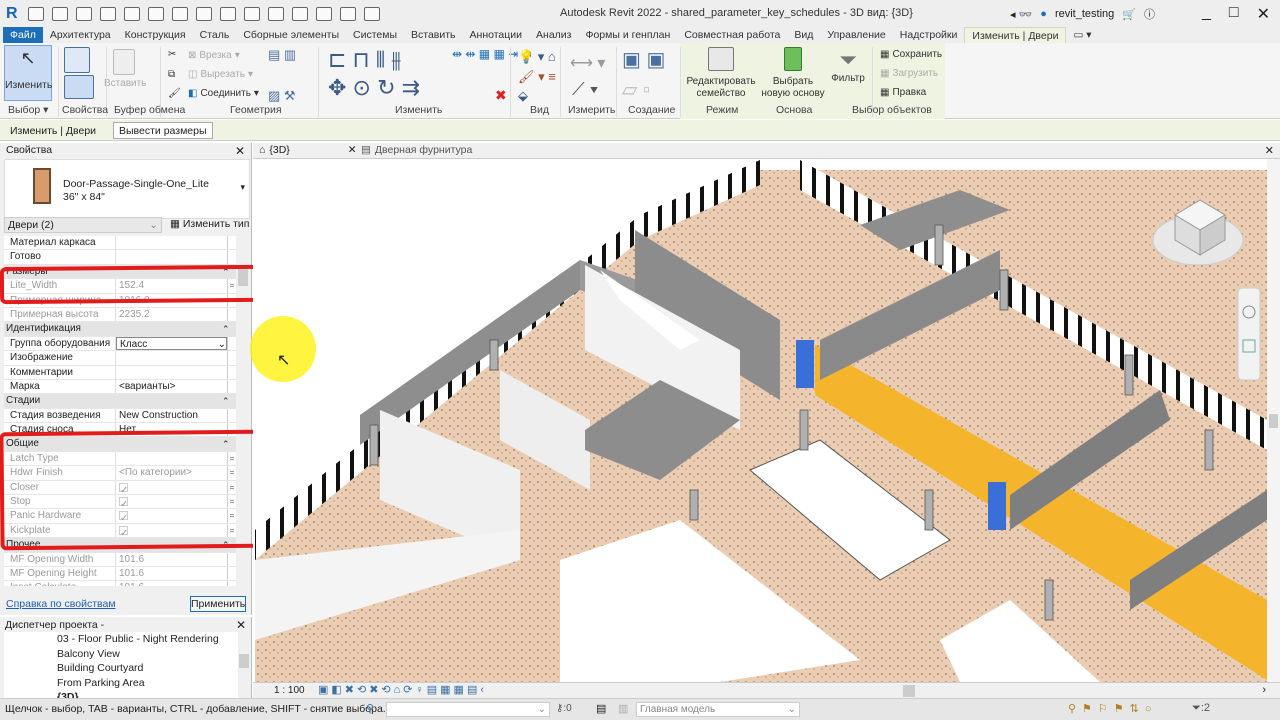 The width and height of the screenshot is (1280, 720). Describe the element at coordinates (402, 689) in the screenshot. I see `view-control-icons: ▣◧✖⟲✖⟲⌂⟳♀▤▦▦▤‹` at that location.